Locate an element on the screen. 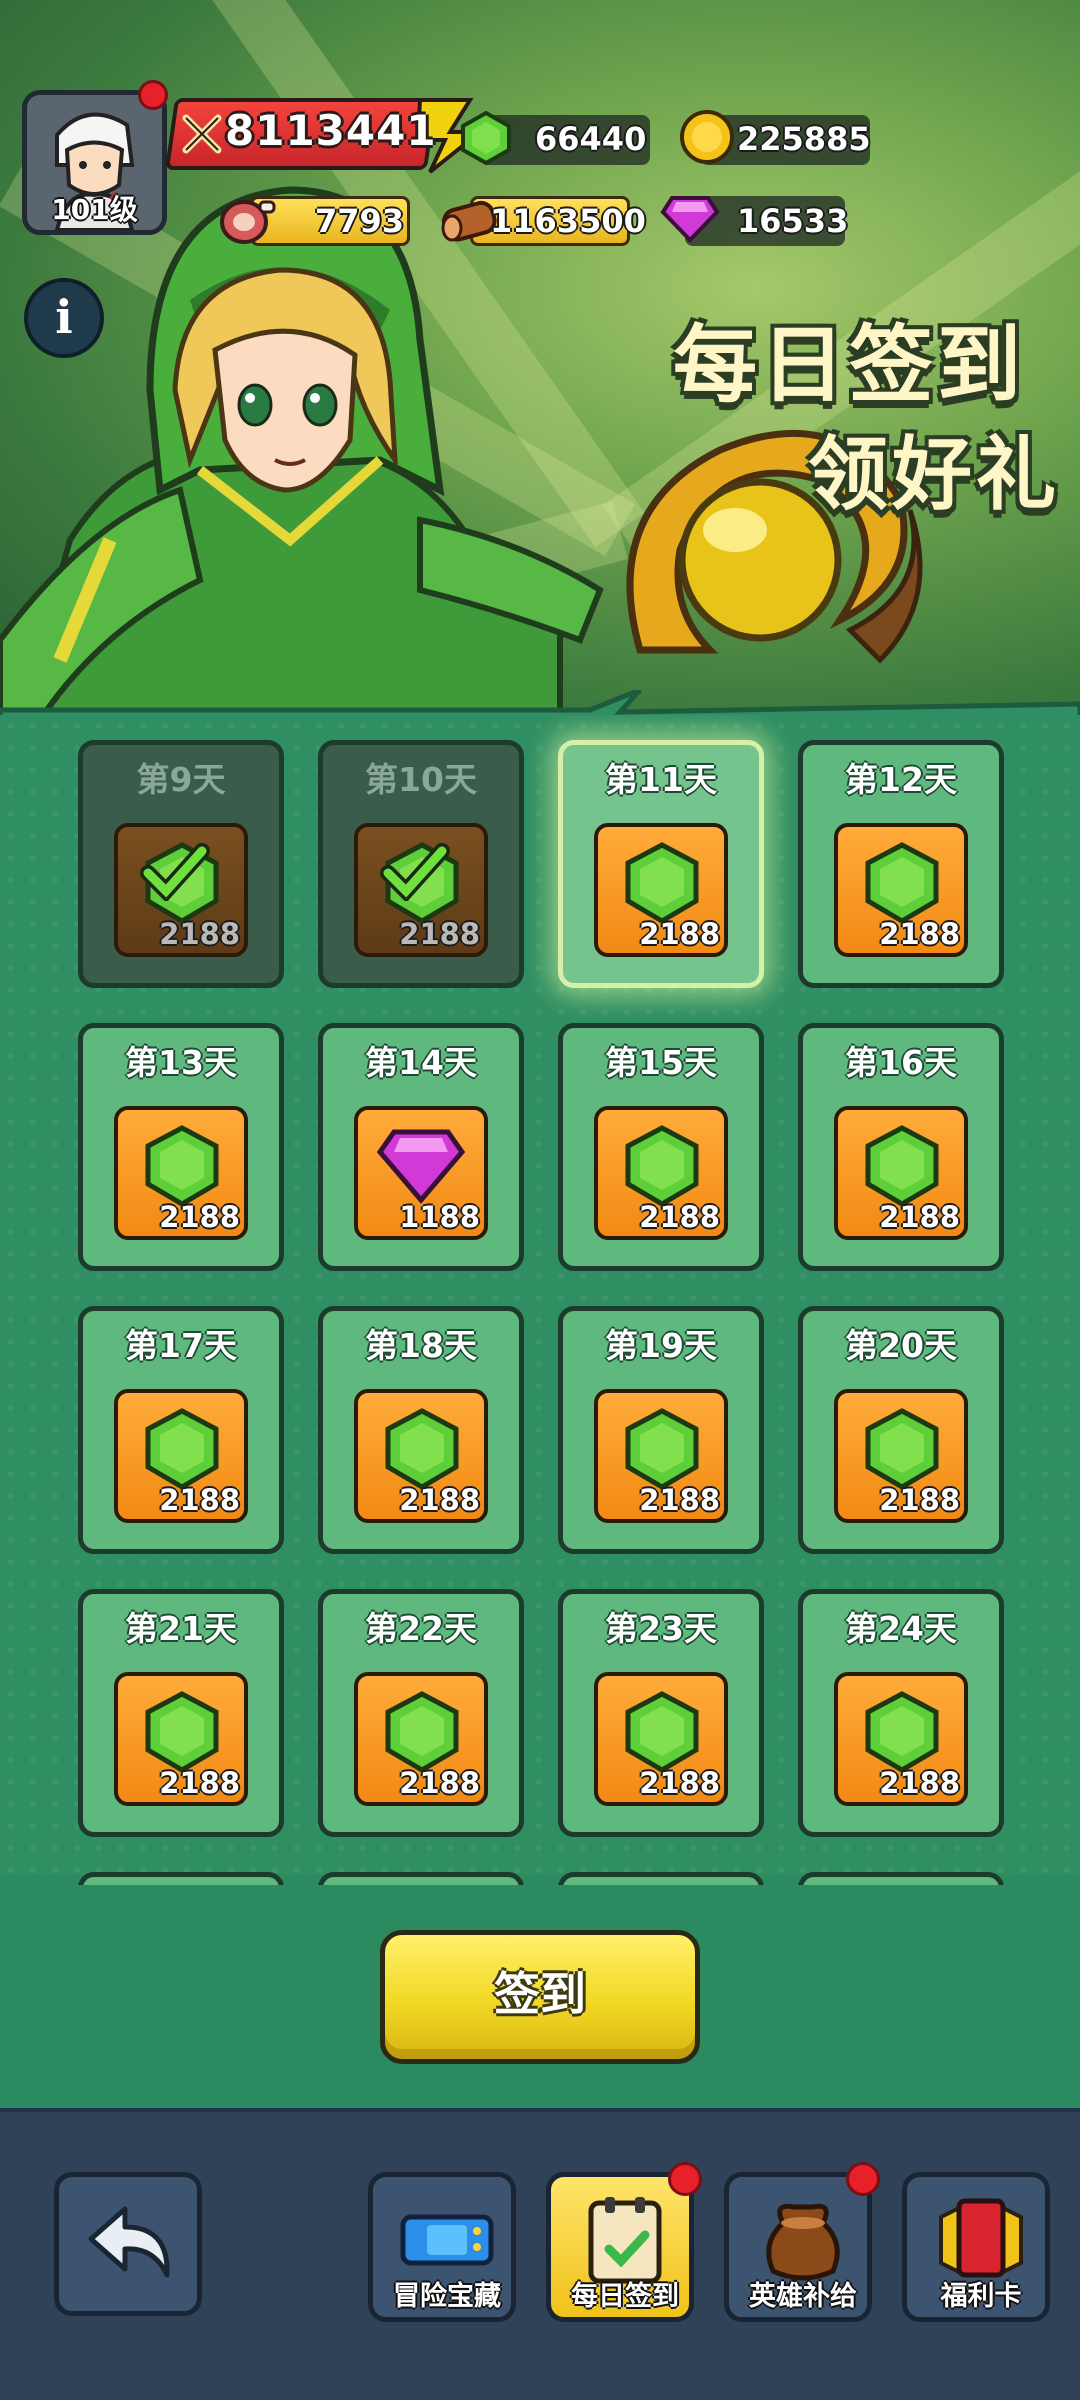 The image size is (1080, 2400). nav-hero-supply: 英雄补给 is located at coordinates (798, 2247).